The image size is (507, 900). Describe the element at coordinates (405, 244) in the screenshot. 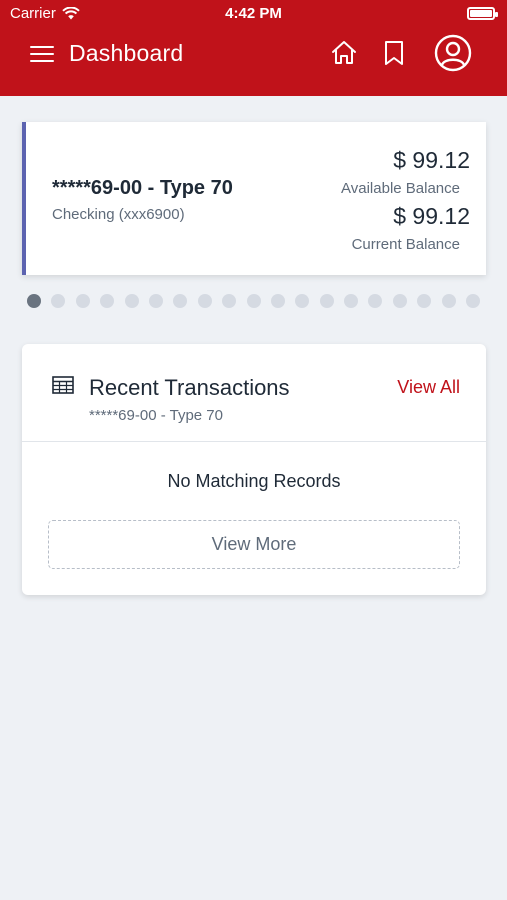

I see `current-balance-label: Current Balance` at that location.